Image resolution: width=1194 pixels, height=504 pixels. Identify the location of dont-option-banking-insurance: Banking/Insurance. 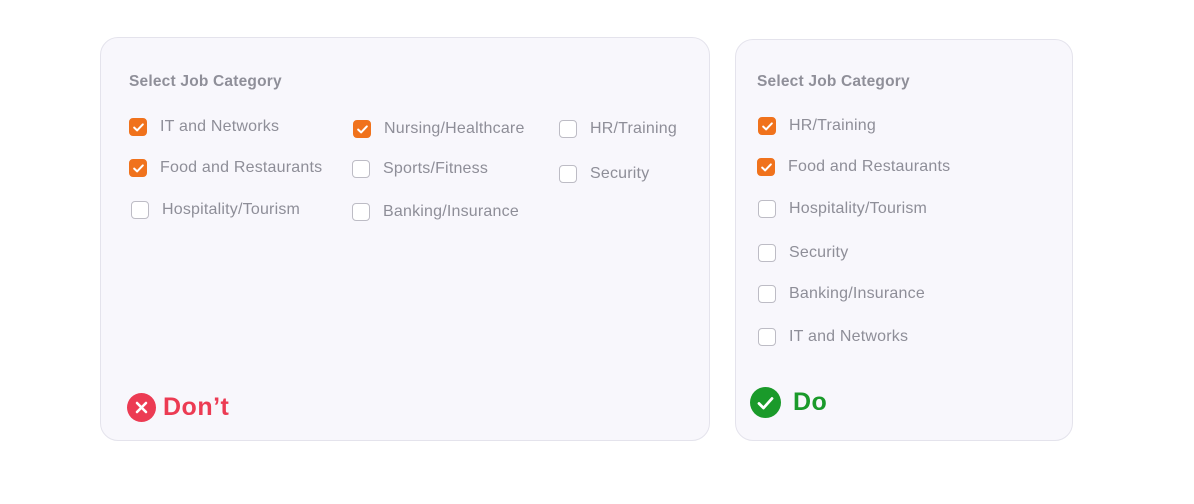
(435, 212).